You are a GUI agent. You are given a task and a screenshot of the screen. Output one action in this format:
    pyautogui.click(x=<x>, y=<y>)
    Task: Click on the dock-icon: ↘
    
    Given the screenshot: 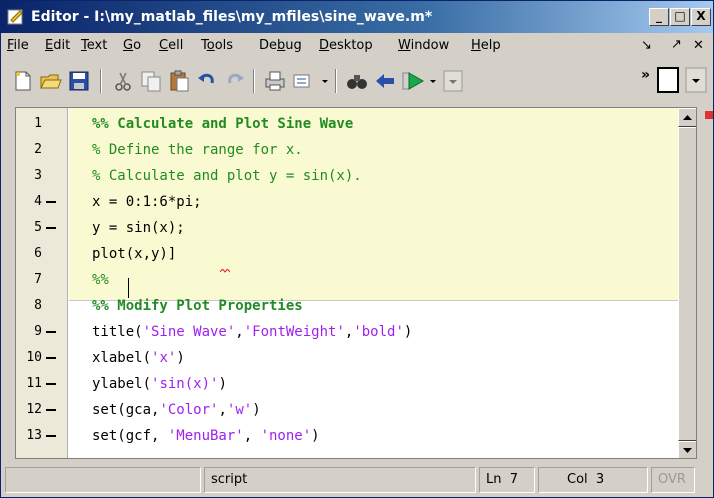 What is the action you would take?
    pyautogui.click(x=646, y=45)
    